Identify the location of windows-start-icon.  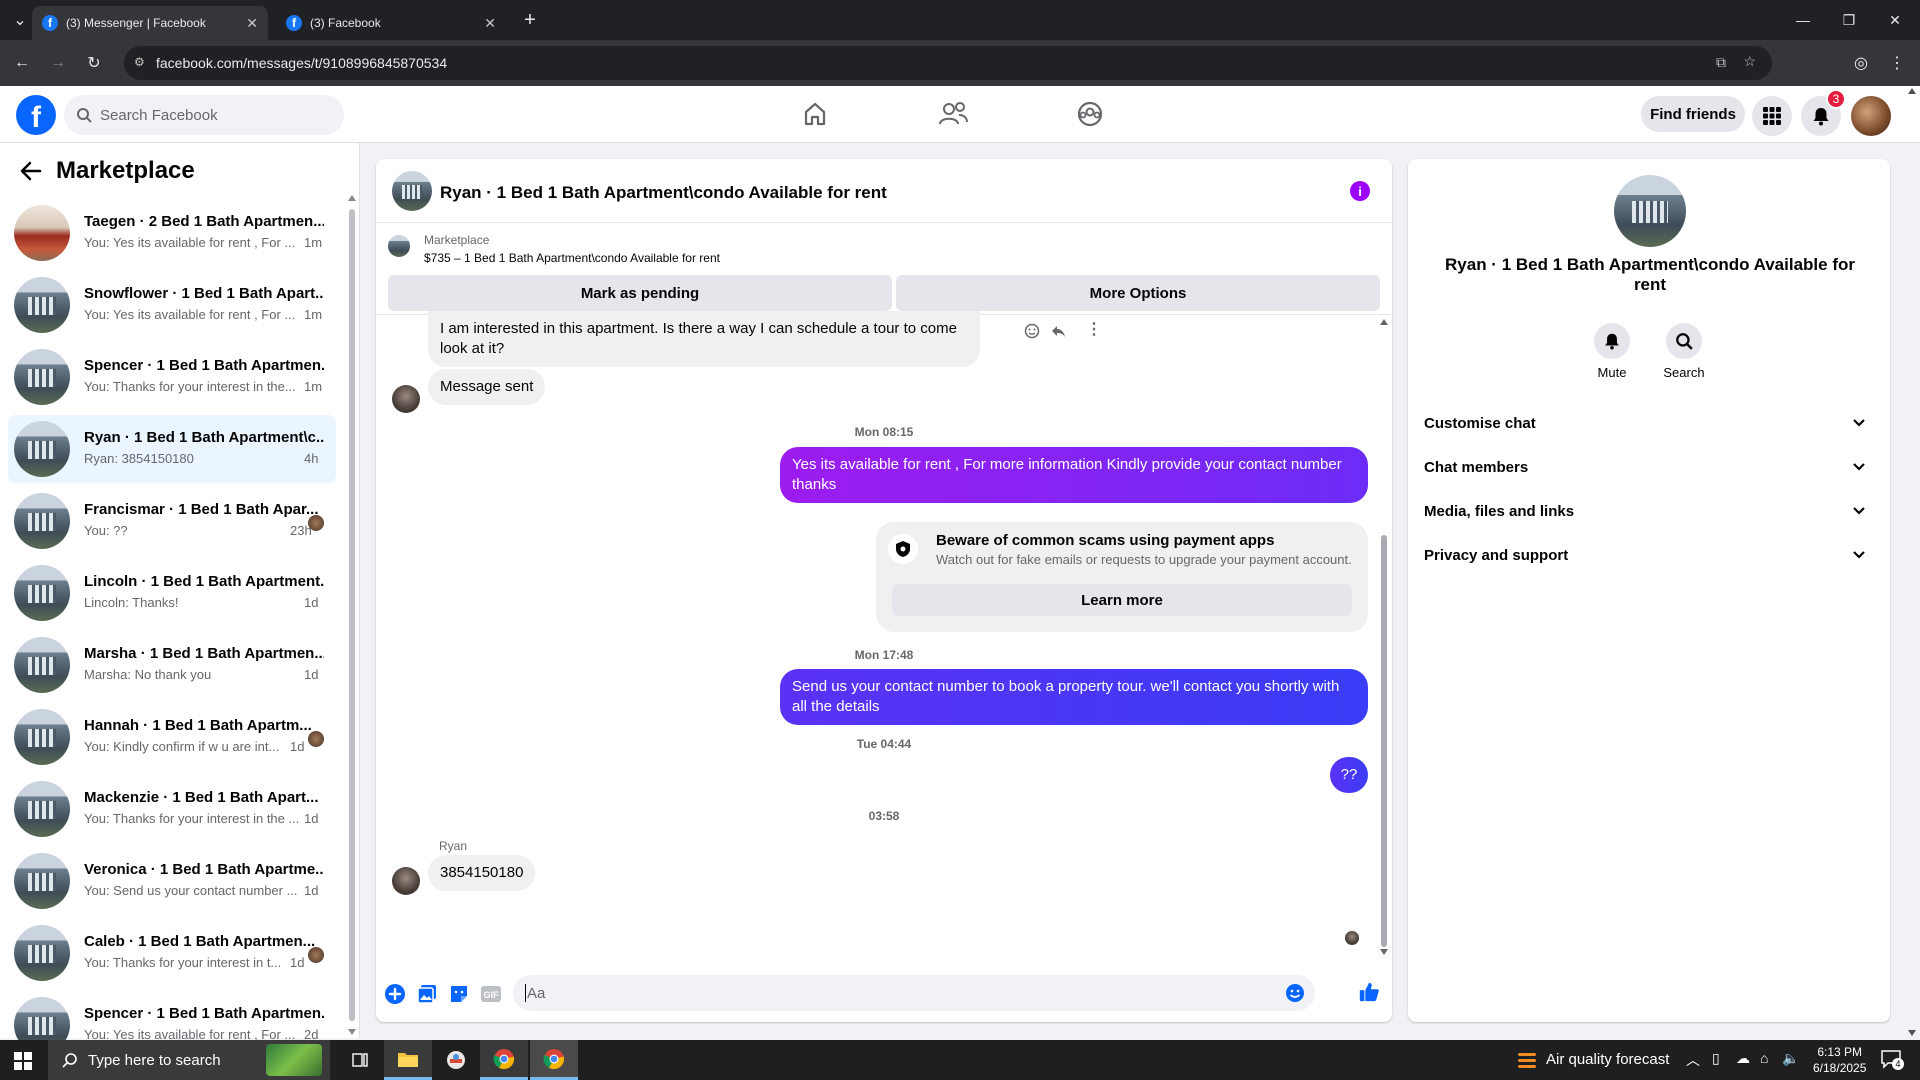
(23, 1061).